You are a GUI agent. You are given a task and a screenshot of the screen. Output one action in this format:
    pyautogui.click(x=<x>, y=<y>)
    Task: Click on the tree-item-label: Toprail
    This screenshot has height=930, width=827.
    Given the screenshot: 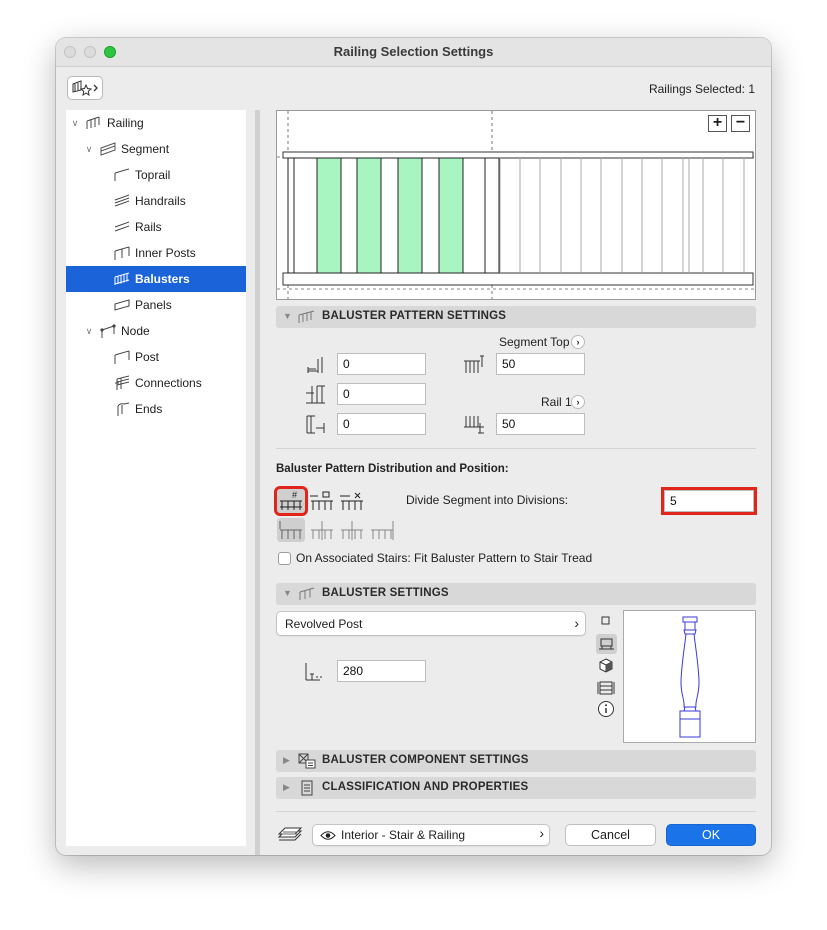 What is the action you would take?
    pyautogui.click(x=153, y=175)
    